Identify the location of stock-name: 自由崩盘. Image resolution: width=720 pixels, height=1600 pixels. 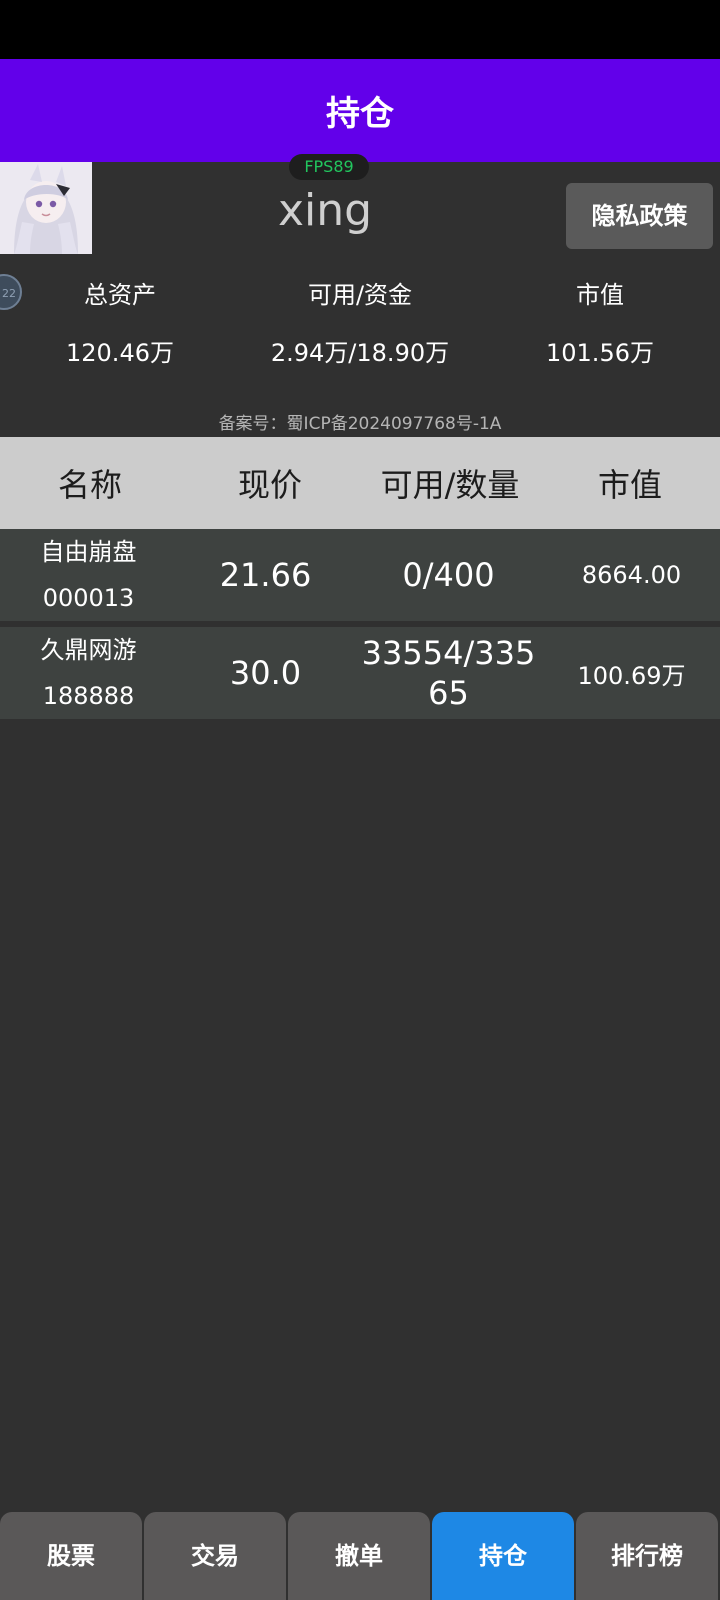
(88, 552).